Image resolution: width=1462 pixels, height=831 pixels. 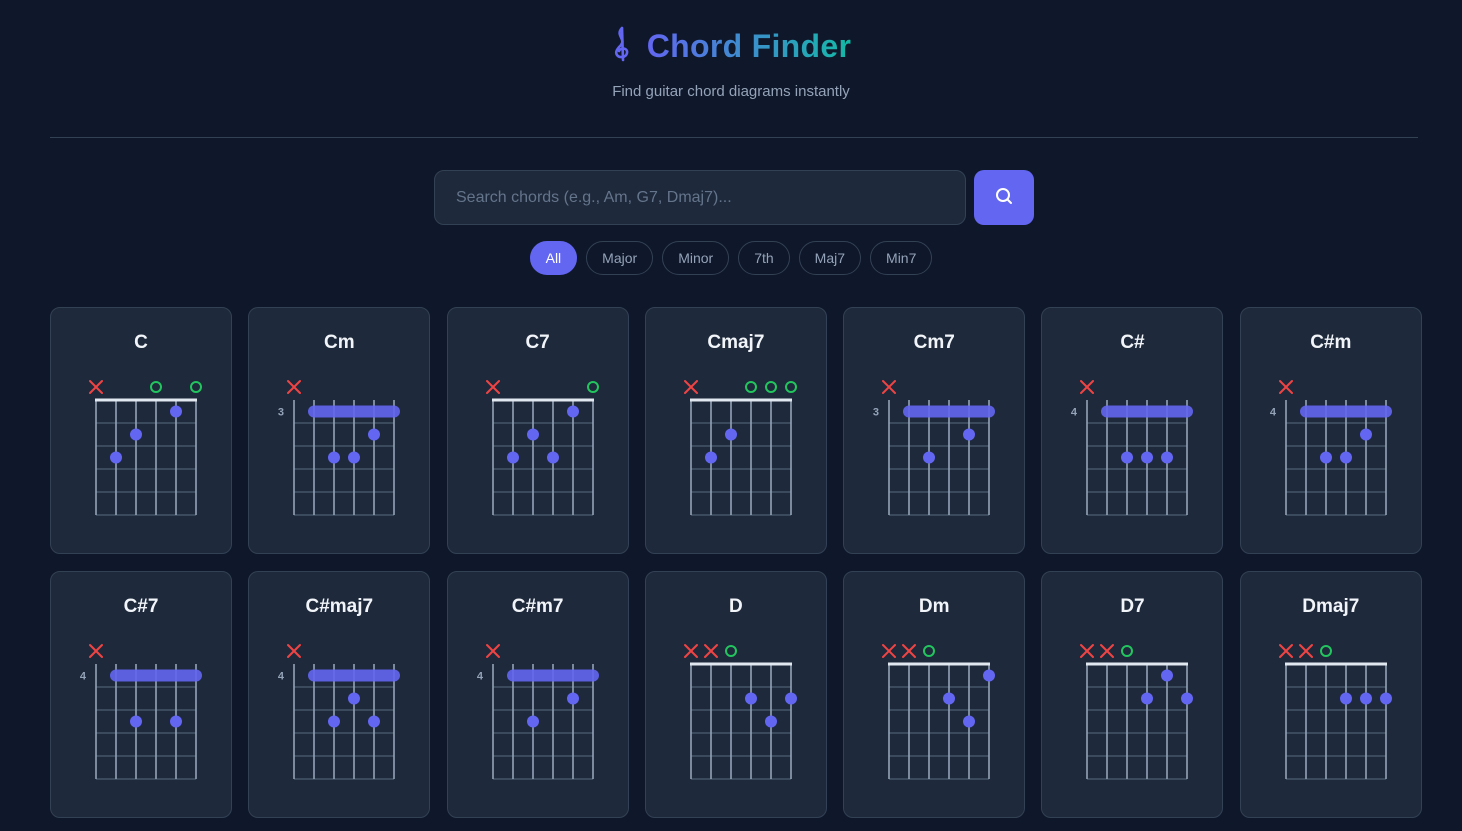 I want to click on chord-card: C, so click(x=141, y=430).